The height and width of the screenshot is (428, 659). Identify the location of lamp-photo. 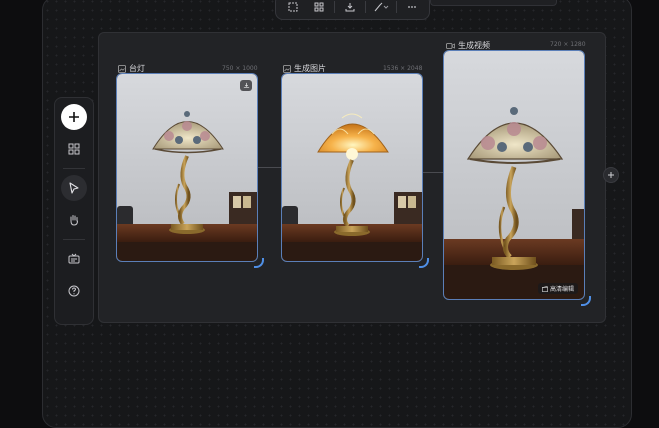
(187, 167).